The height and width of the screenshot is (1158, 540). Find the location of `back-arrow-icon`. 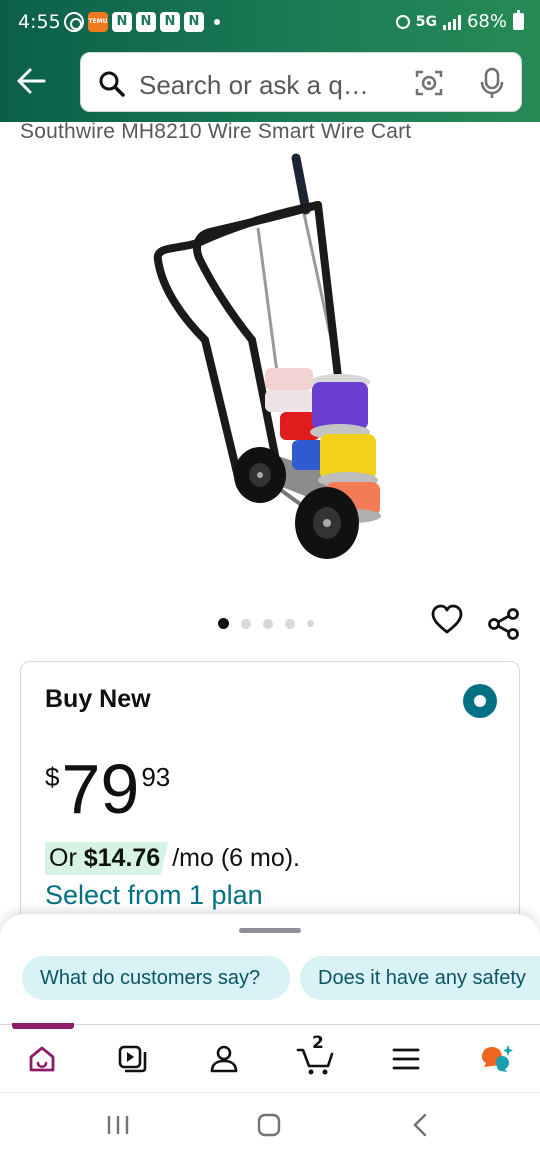

back-arrow-icon is located at coordinates (31, 81).